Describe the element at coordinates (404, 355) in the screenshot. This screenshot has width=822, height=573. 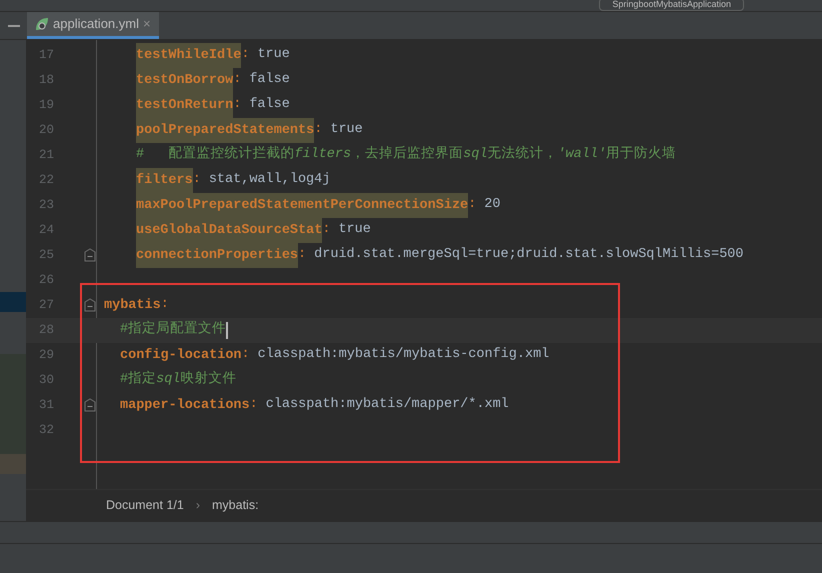
I see `yaml-value: classpath:mybatis/mybatis-config.xml` at that location.